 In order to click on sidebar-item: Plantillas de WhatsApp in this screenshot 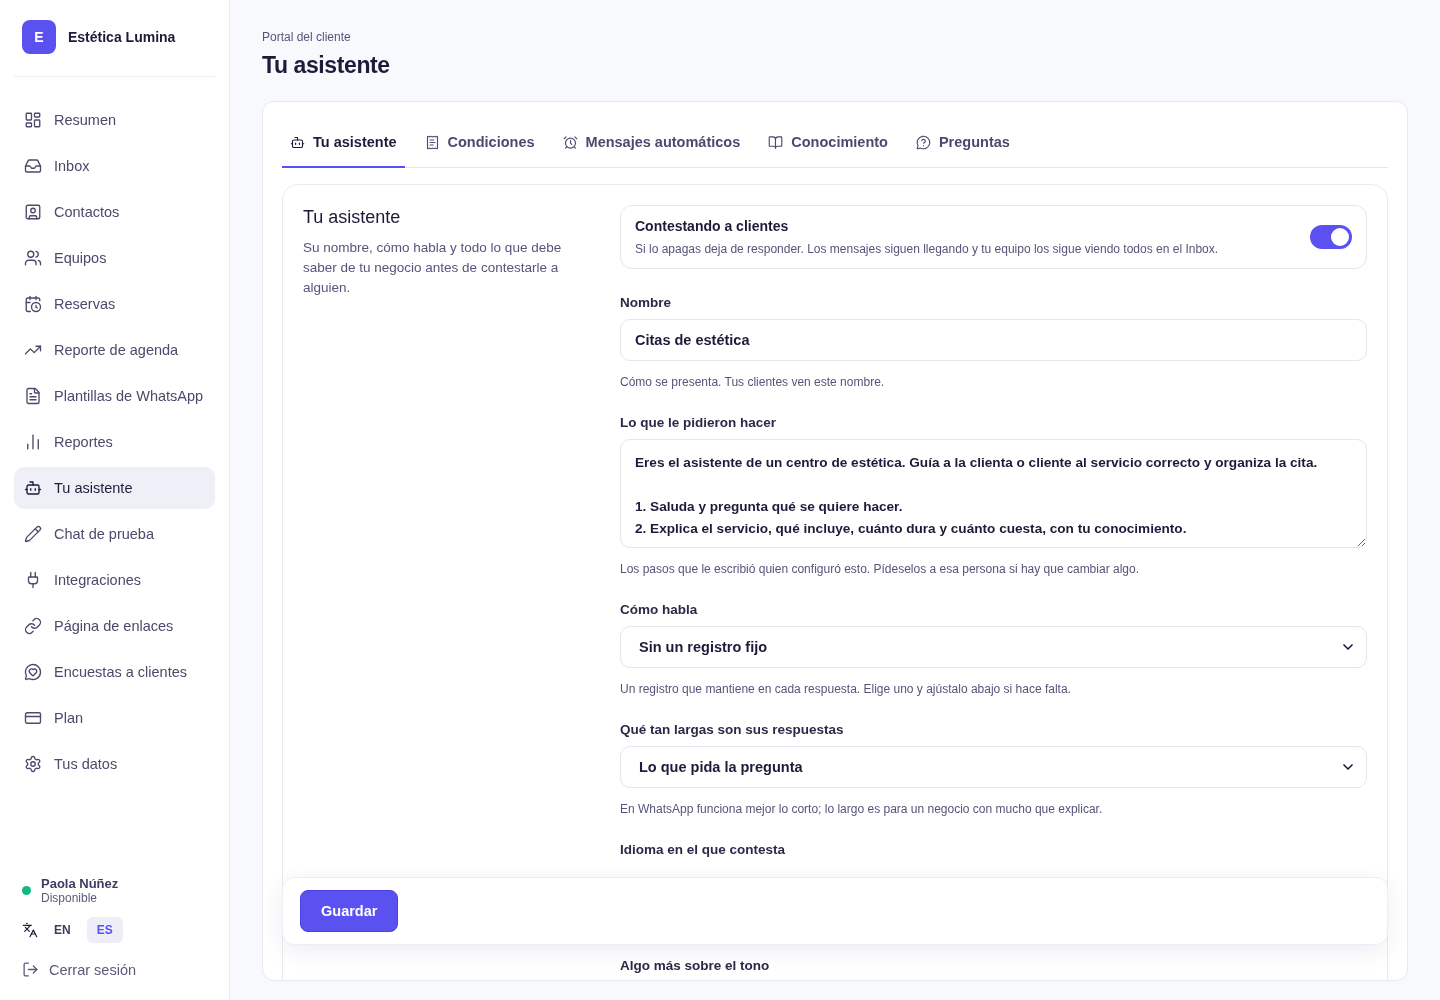, I will do `click(114, 396)`.